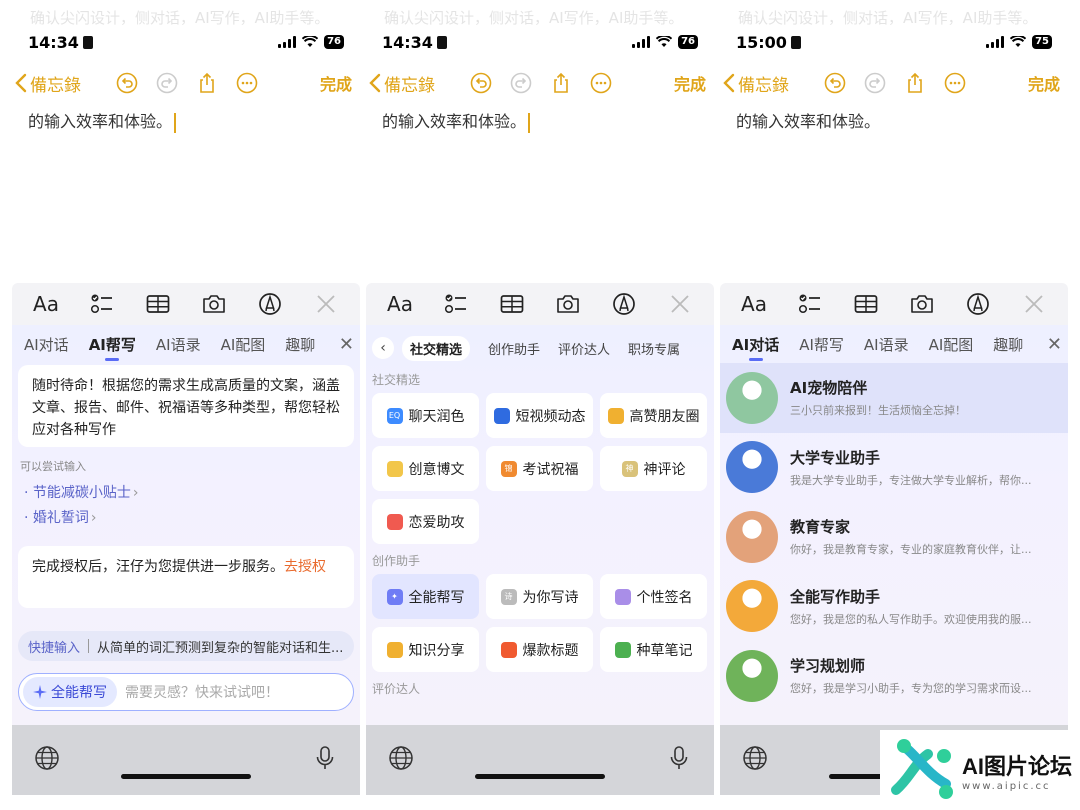 The width and height of the screenshot is (1080, 810). I want to click on agent-row: AI宠物陪伴 三小只前来报到！生活烦恼全忘掉！, so click(894, 398).